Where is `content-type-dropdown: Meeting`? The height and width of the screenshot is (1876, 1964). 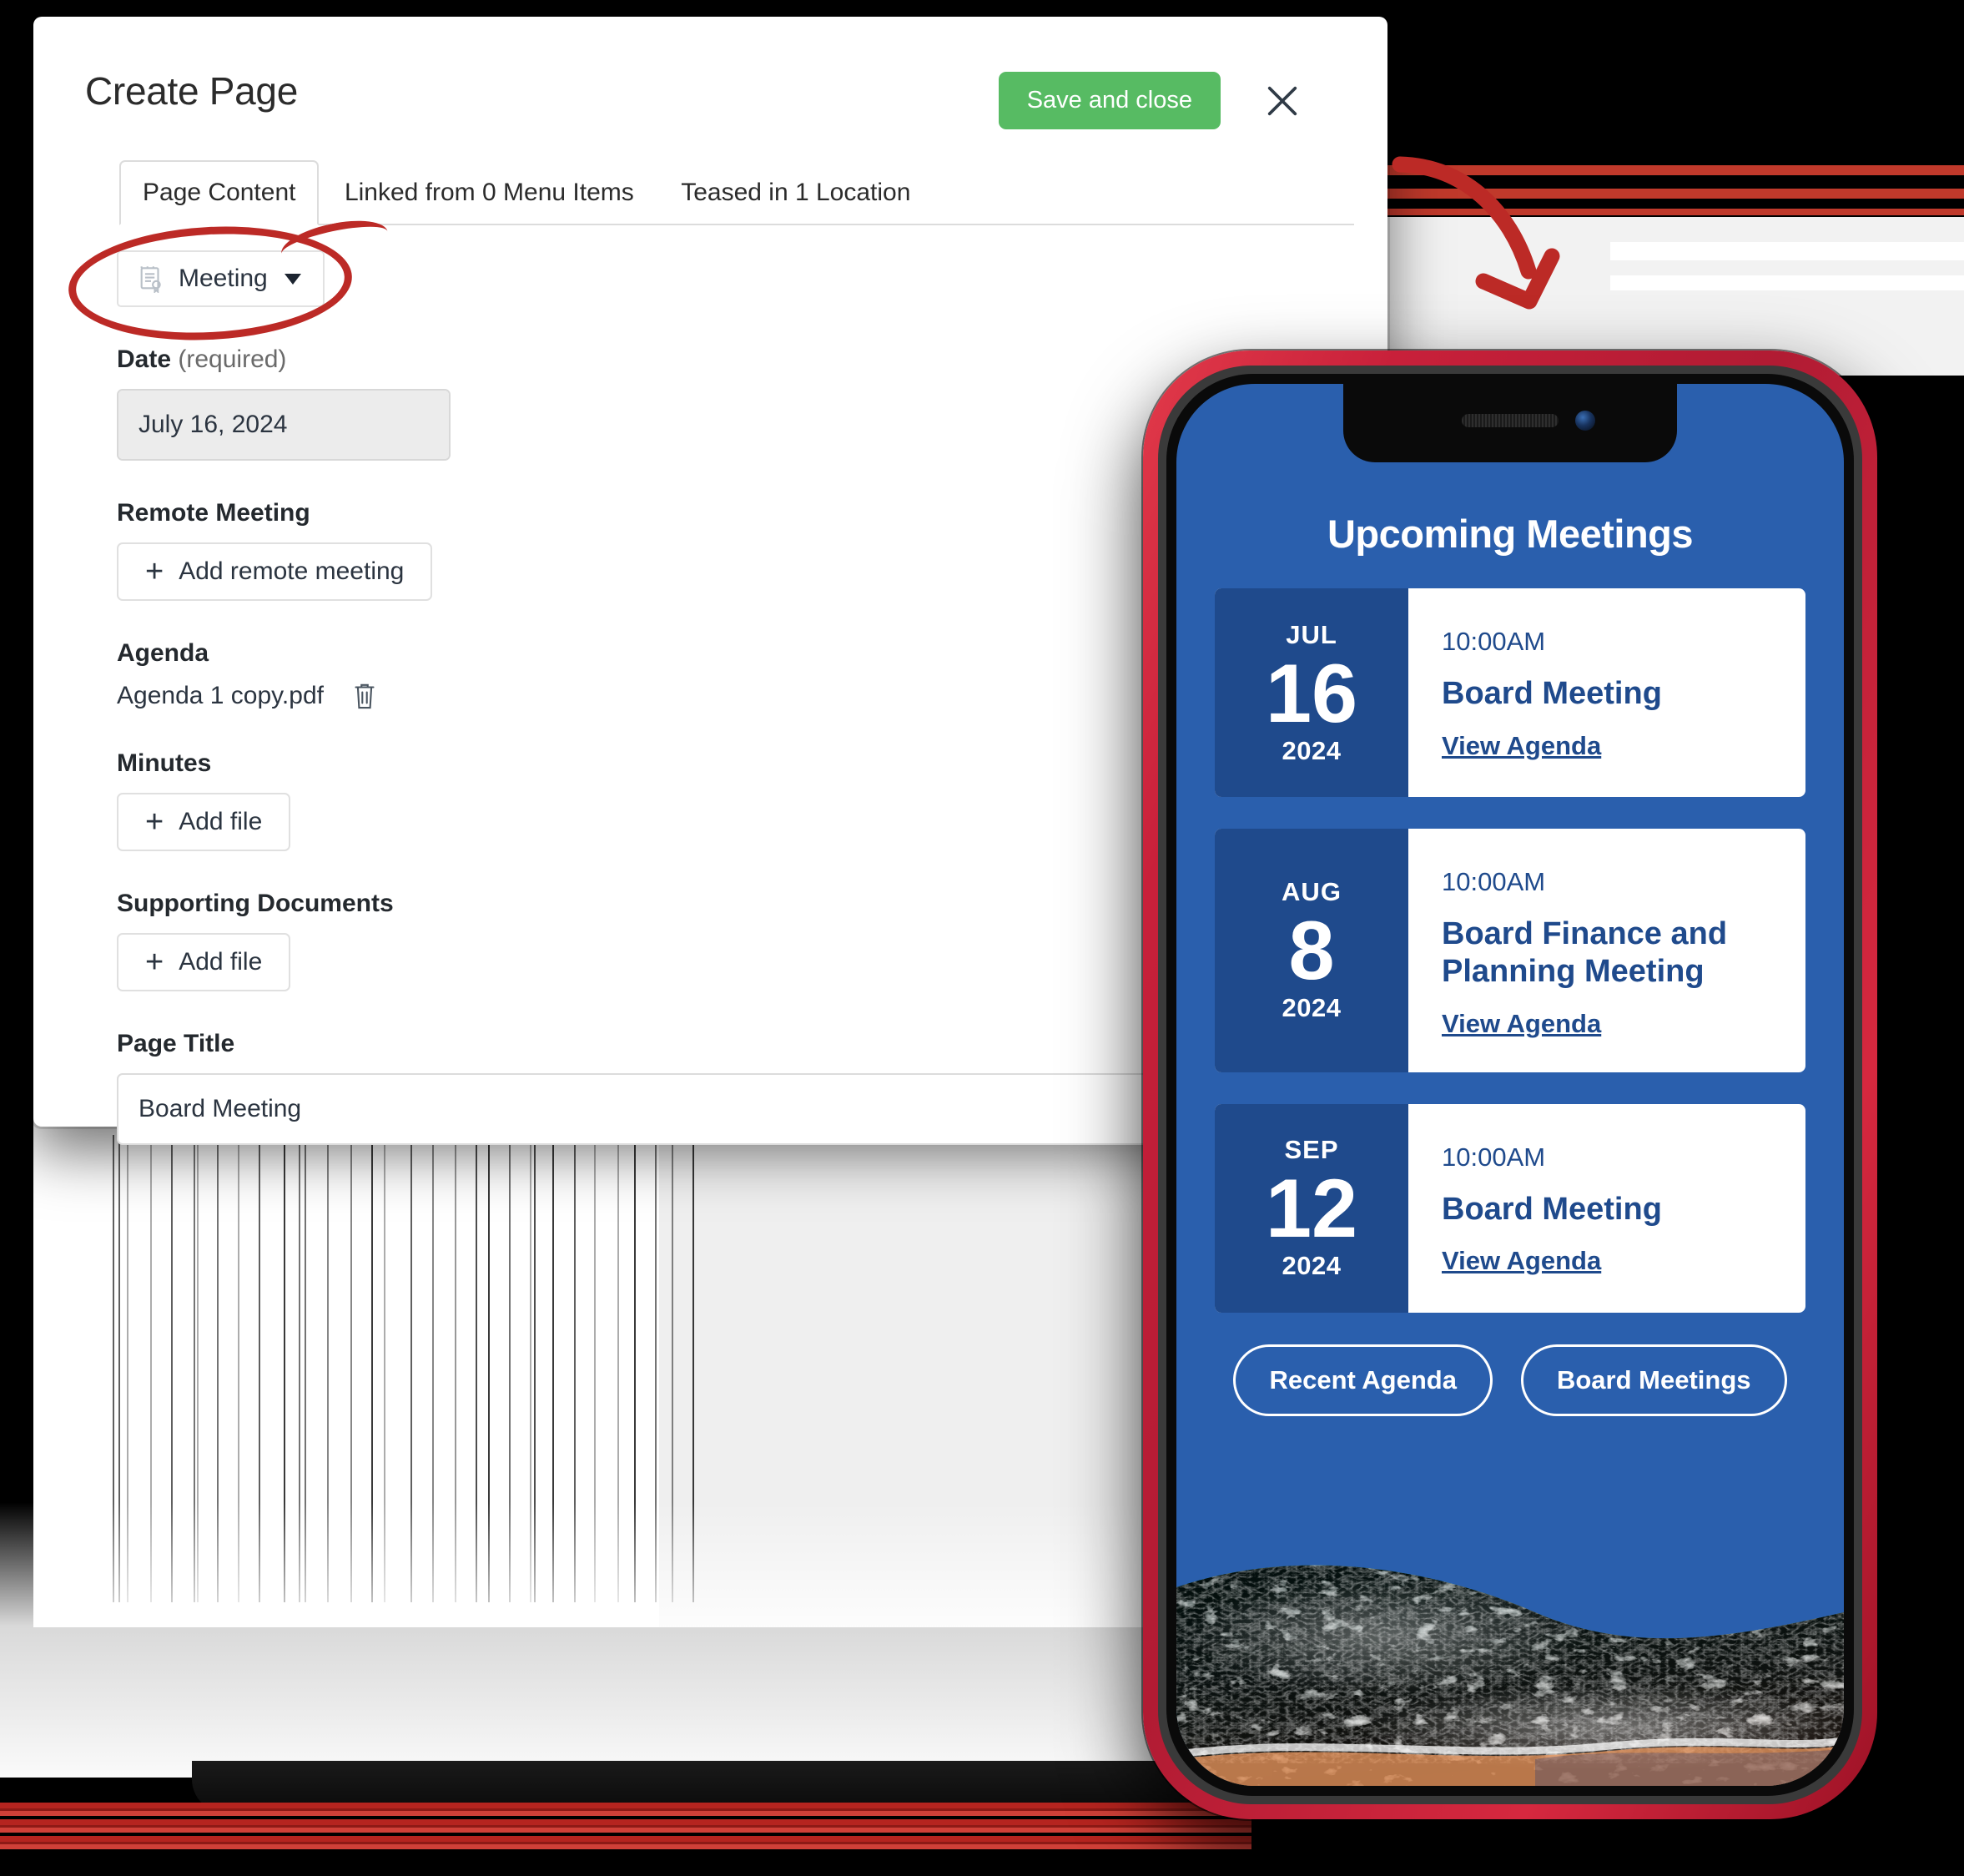
content-type-dropdown: Meeting is located at coordinates (221, 278).